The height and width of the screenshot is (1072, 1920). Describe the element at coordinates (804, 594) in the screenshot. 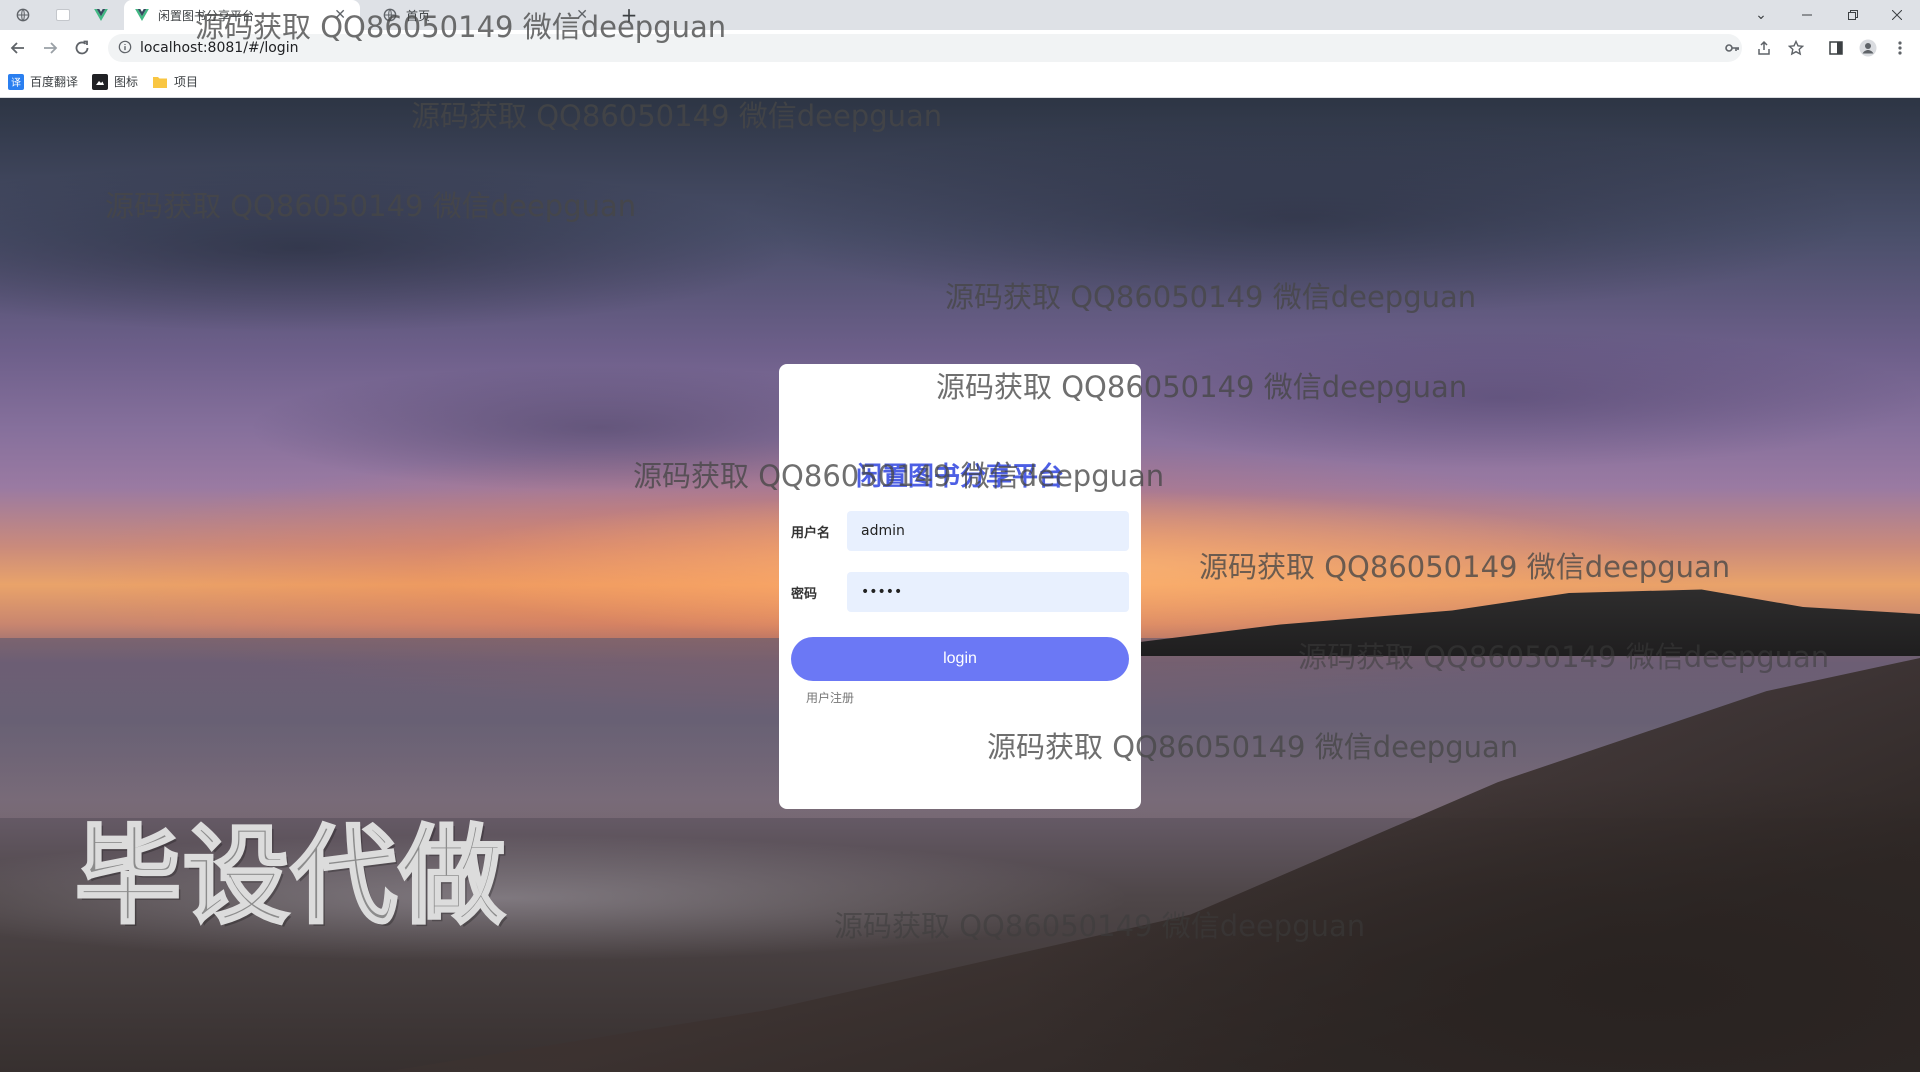

I see `password-label: 密码` at that location.